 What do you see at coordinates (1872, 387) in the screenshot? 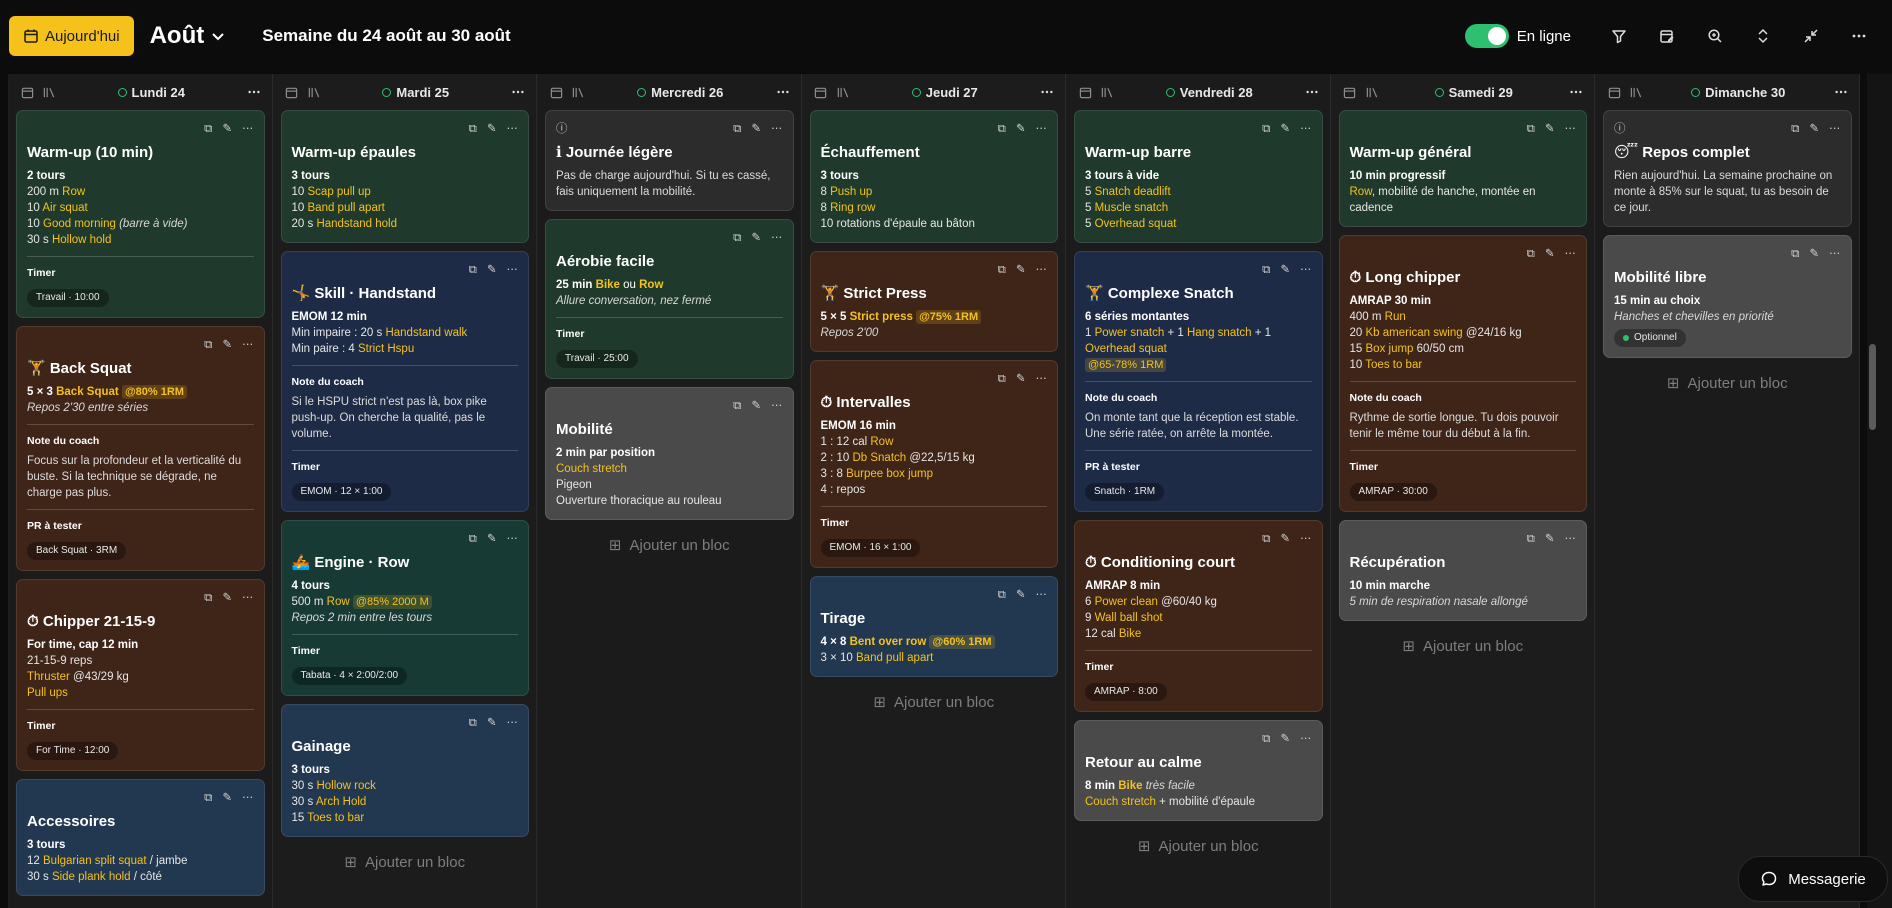
I see `scrollbar-thumb` at bounding box center [1872, 387].